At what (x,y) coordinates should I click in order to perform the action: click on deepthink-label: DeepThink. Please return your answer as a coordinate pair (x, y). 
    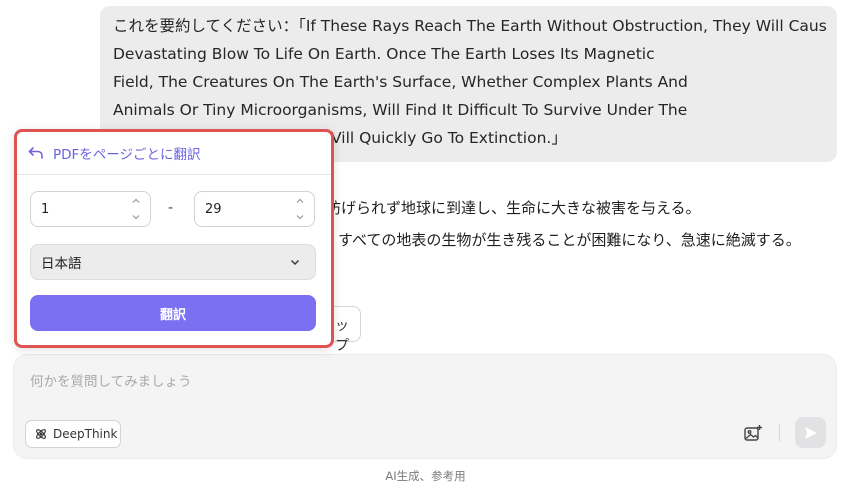
    Looking at the image, I should click on (85, 434).